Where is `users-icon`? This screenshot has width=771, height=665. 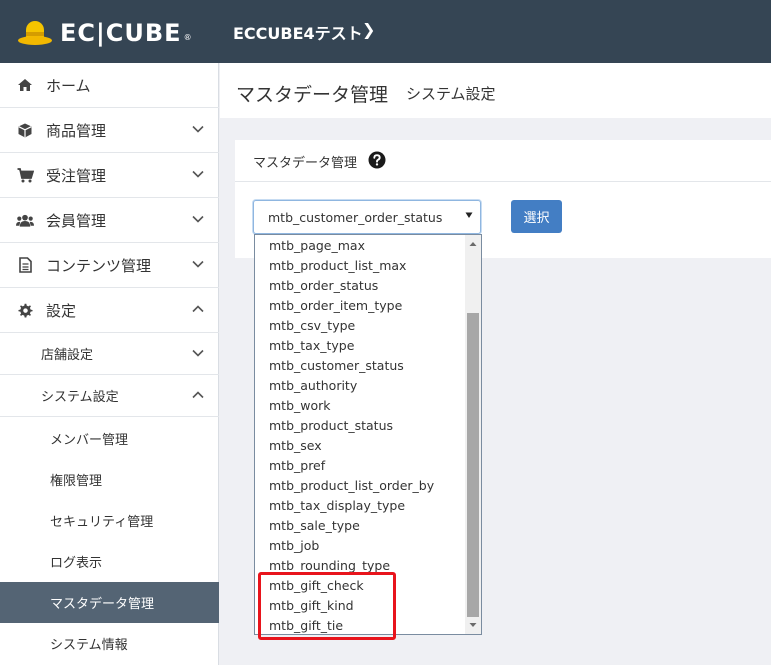 users-icon is located at coordinates (25, 220).